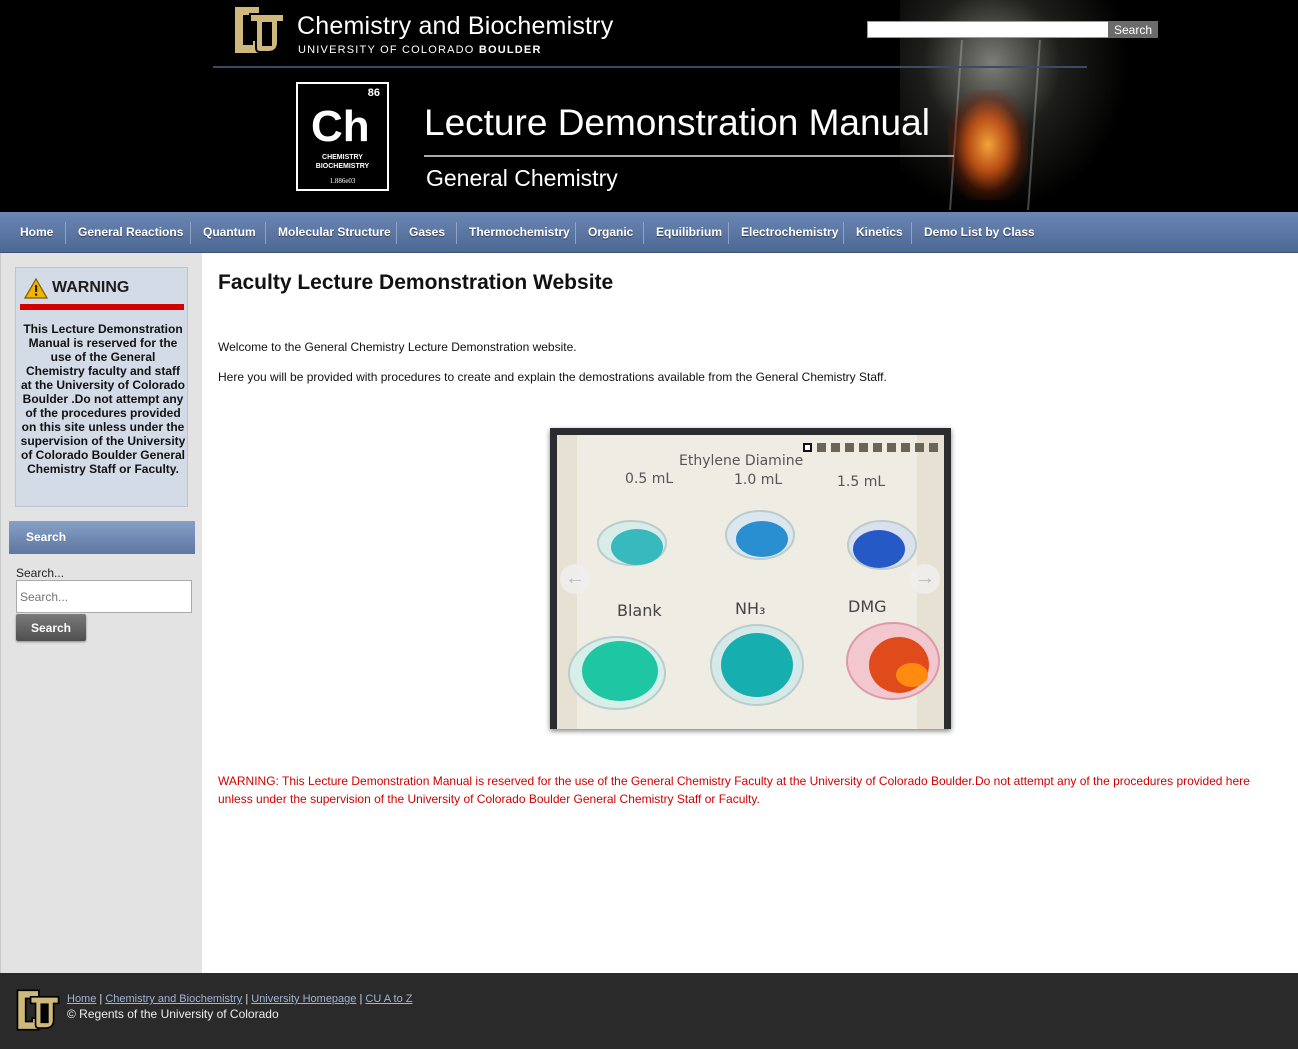 This screenshot has height=1049, width=1298. Describe the element at coordinates (650, 67) in the screenshot. I see `header-divider` at that location.